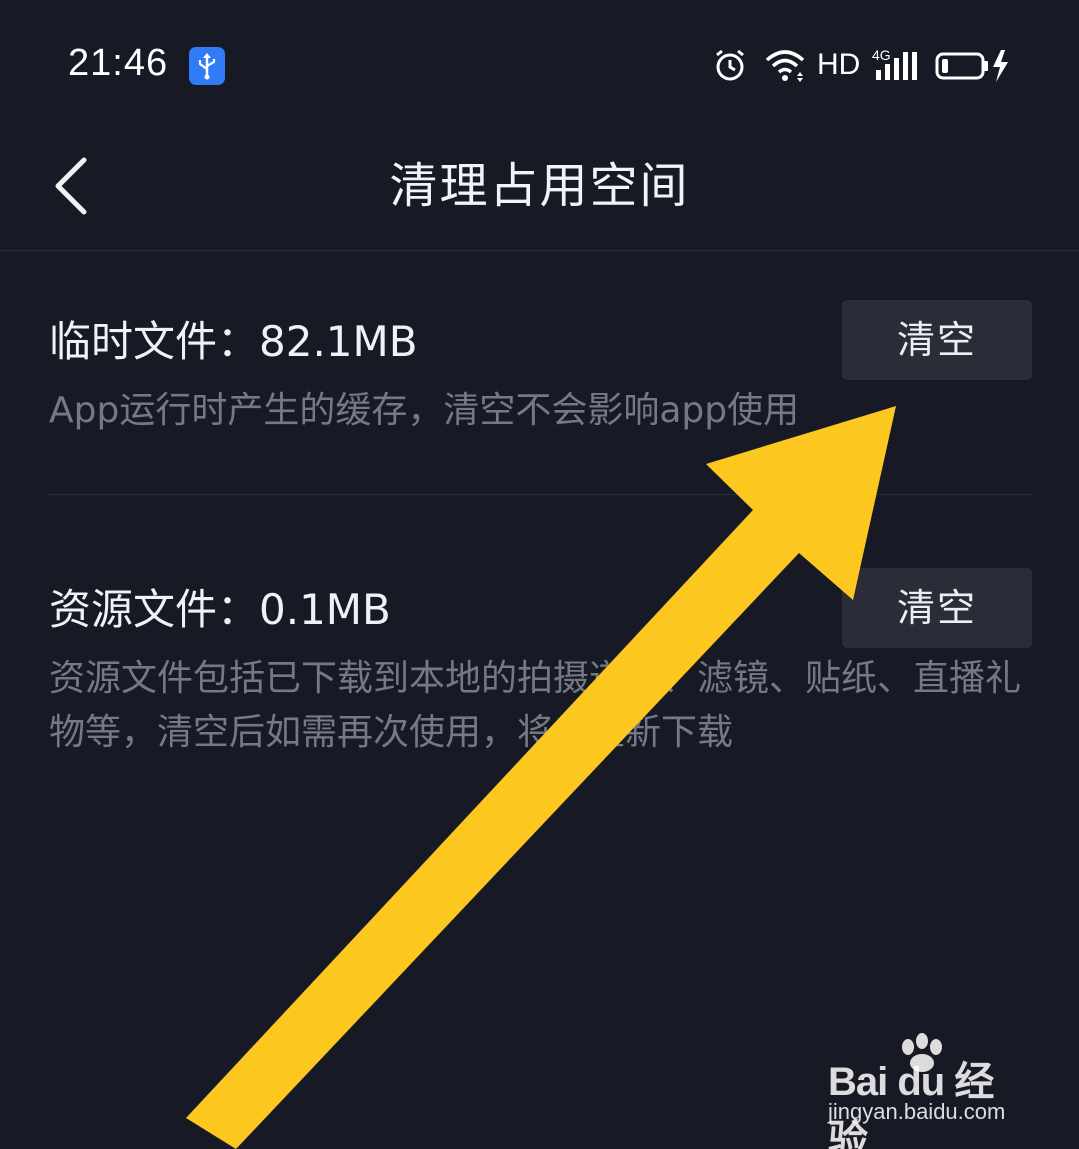 This screenshot has height=1149, width=1079. What do you see at coordinates (896, 66) in the screenshot?
I see `signal-icon: 4G` at bounding box center [896, 66].